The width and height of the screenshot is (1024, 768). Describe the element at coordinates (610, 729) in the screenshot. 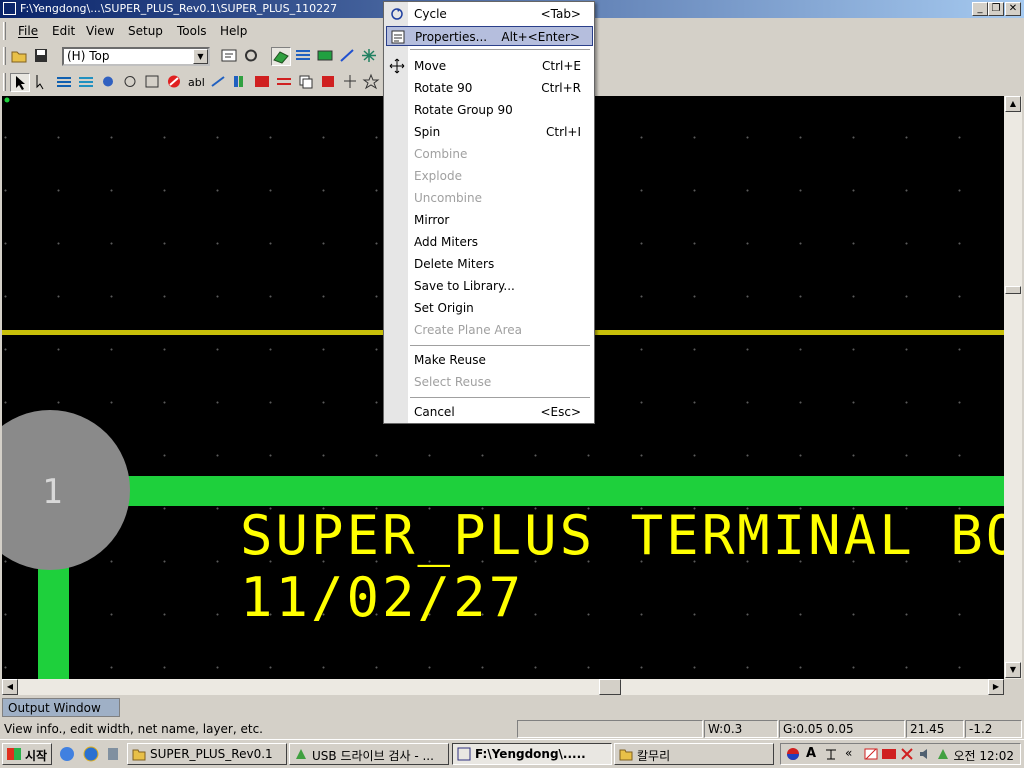

I see `status-empty-field` at that location.